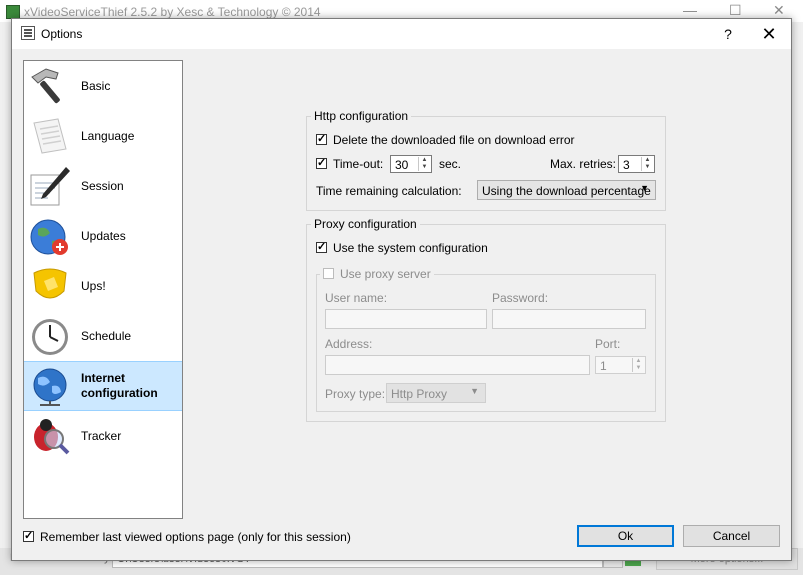 The width and height of the screenshot is (803, 575). What do you see at coordinates (321, 162) in the screenshot?
I see `timeout-checkbox` at bounding box center [321, 162].